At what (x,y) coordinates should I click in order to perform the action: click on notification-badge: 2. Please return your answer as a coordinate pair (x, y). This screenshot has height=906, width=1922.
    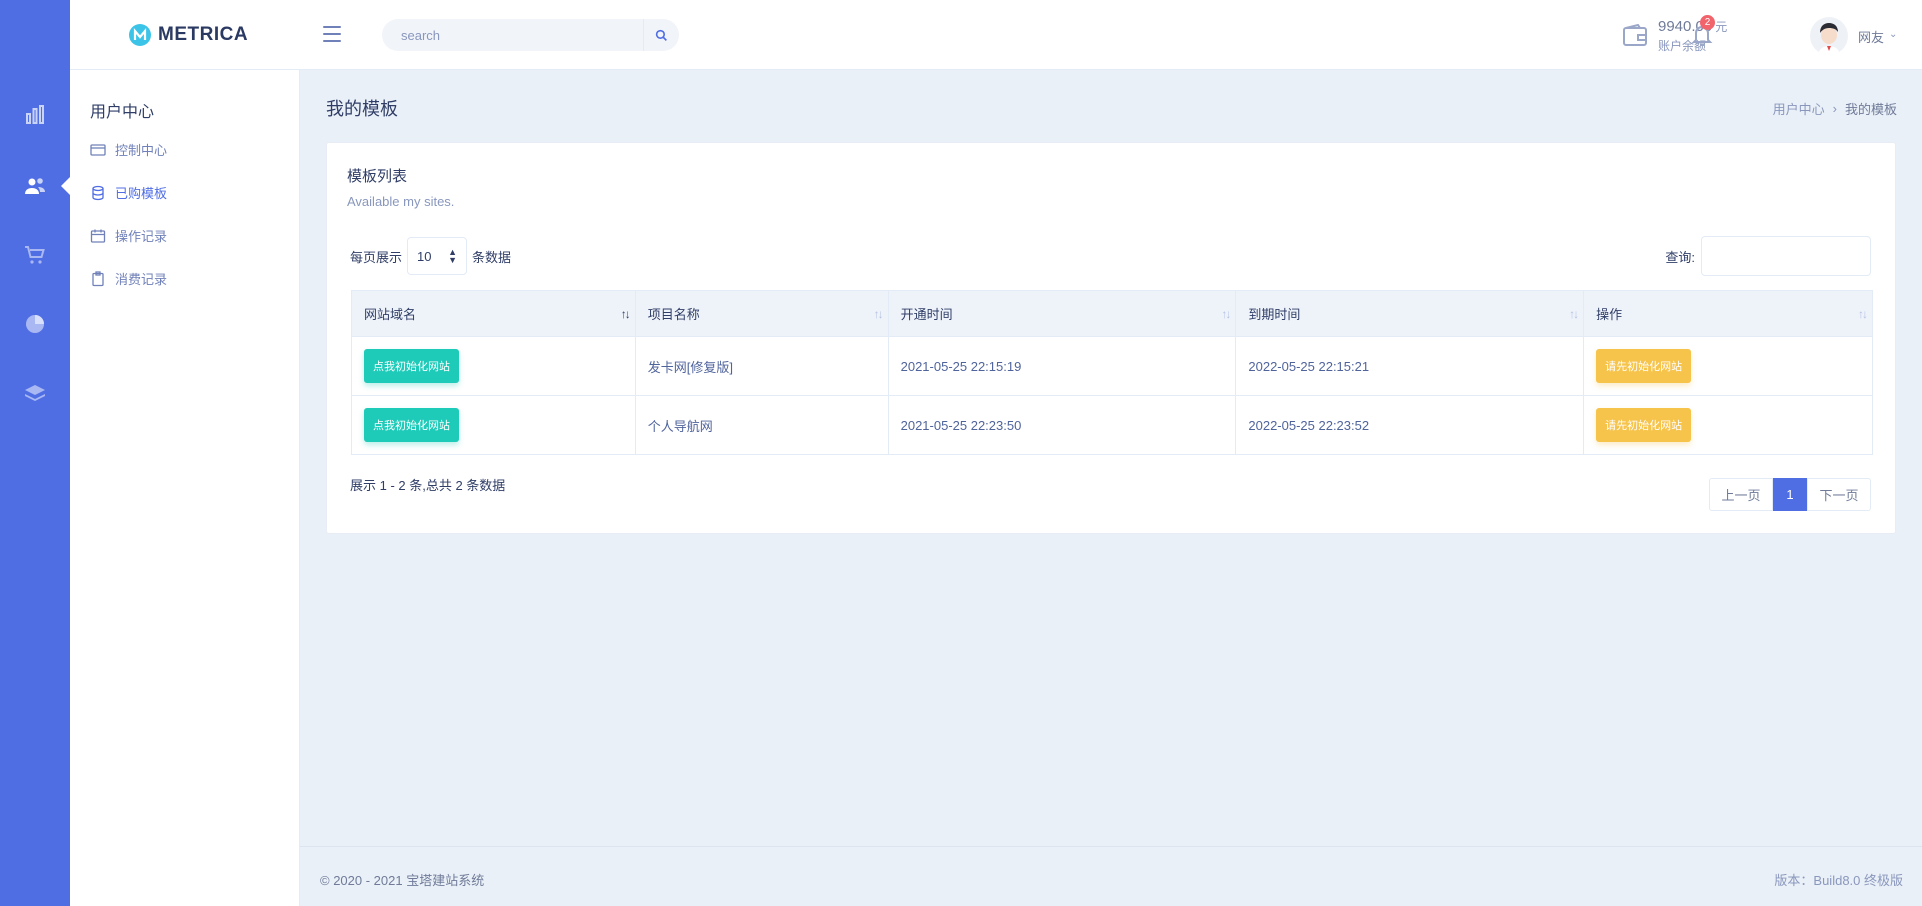
    Looking at the image, I should click on (1707, 22).